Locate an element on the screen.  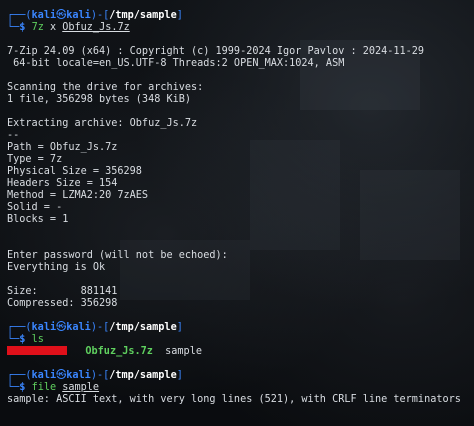
ls-dir-entry: sample is located at coordinates (183, 351).